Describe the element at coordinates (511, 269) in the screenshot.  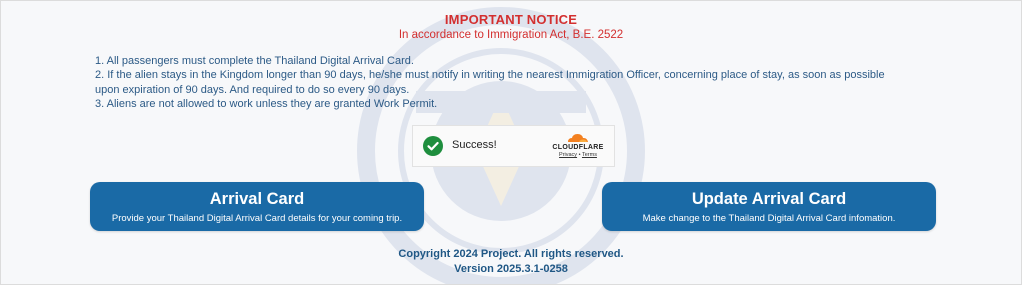
I see `footer-version: Version 2025.3.1-0258` at that location.